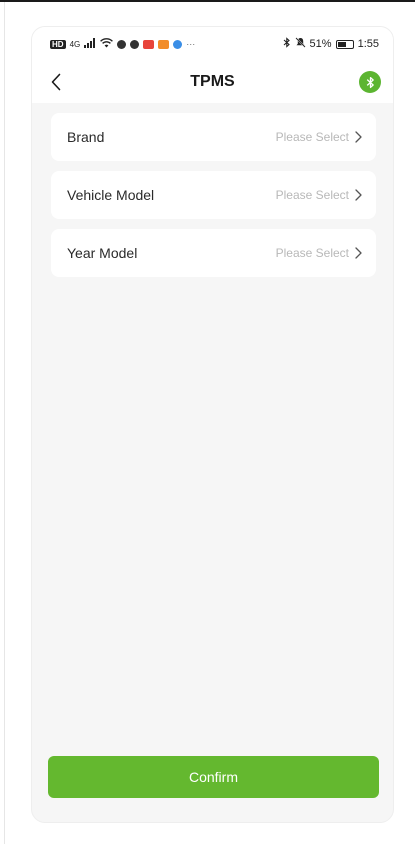  Describe the element at coordinates (102, 253) in the screenshot. I see `row-label: Year Model` at that location.